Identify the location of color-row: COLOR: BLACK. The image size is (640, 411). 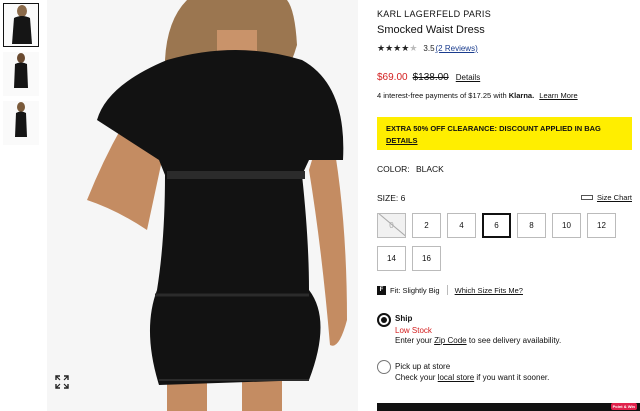
(410, 169).